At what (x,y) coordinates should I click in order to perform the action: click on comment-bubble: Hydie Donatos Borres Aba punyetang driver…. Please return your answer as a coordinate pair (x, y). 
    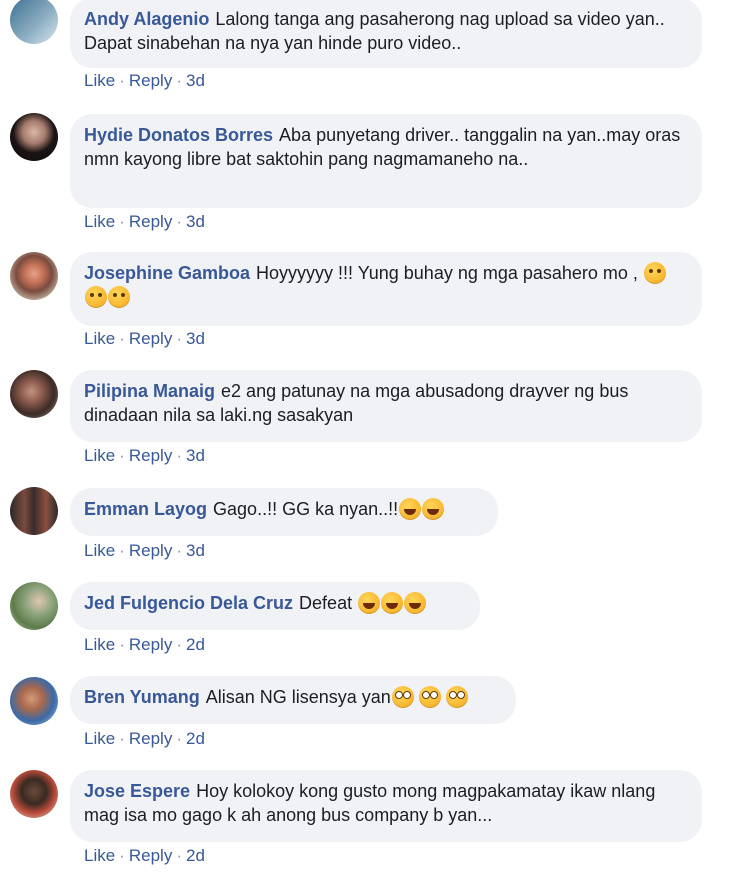
    Looking at the image, I should click on (386, 161).